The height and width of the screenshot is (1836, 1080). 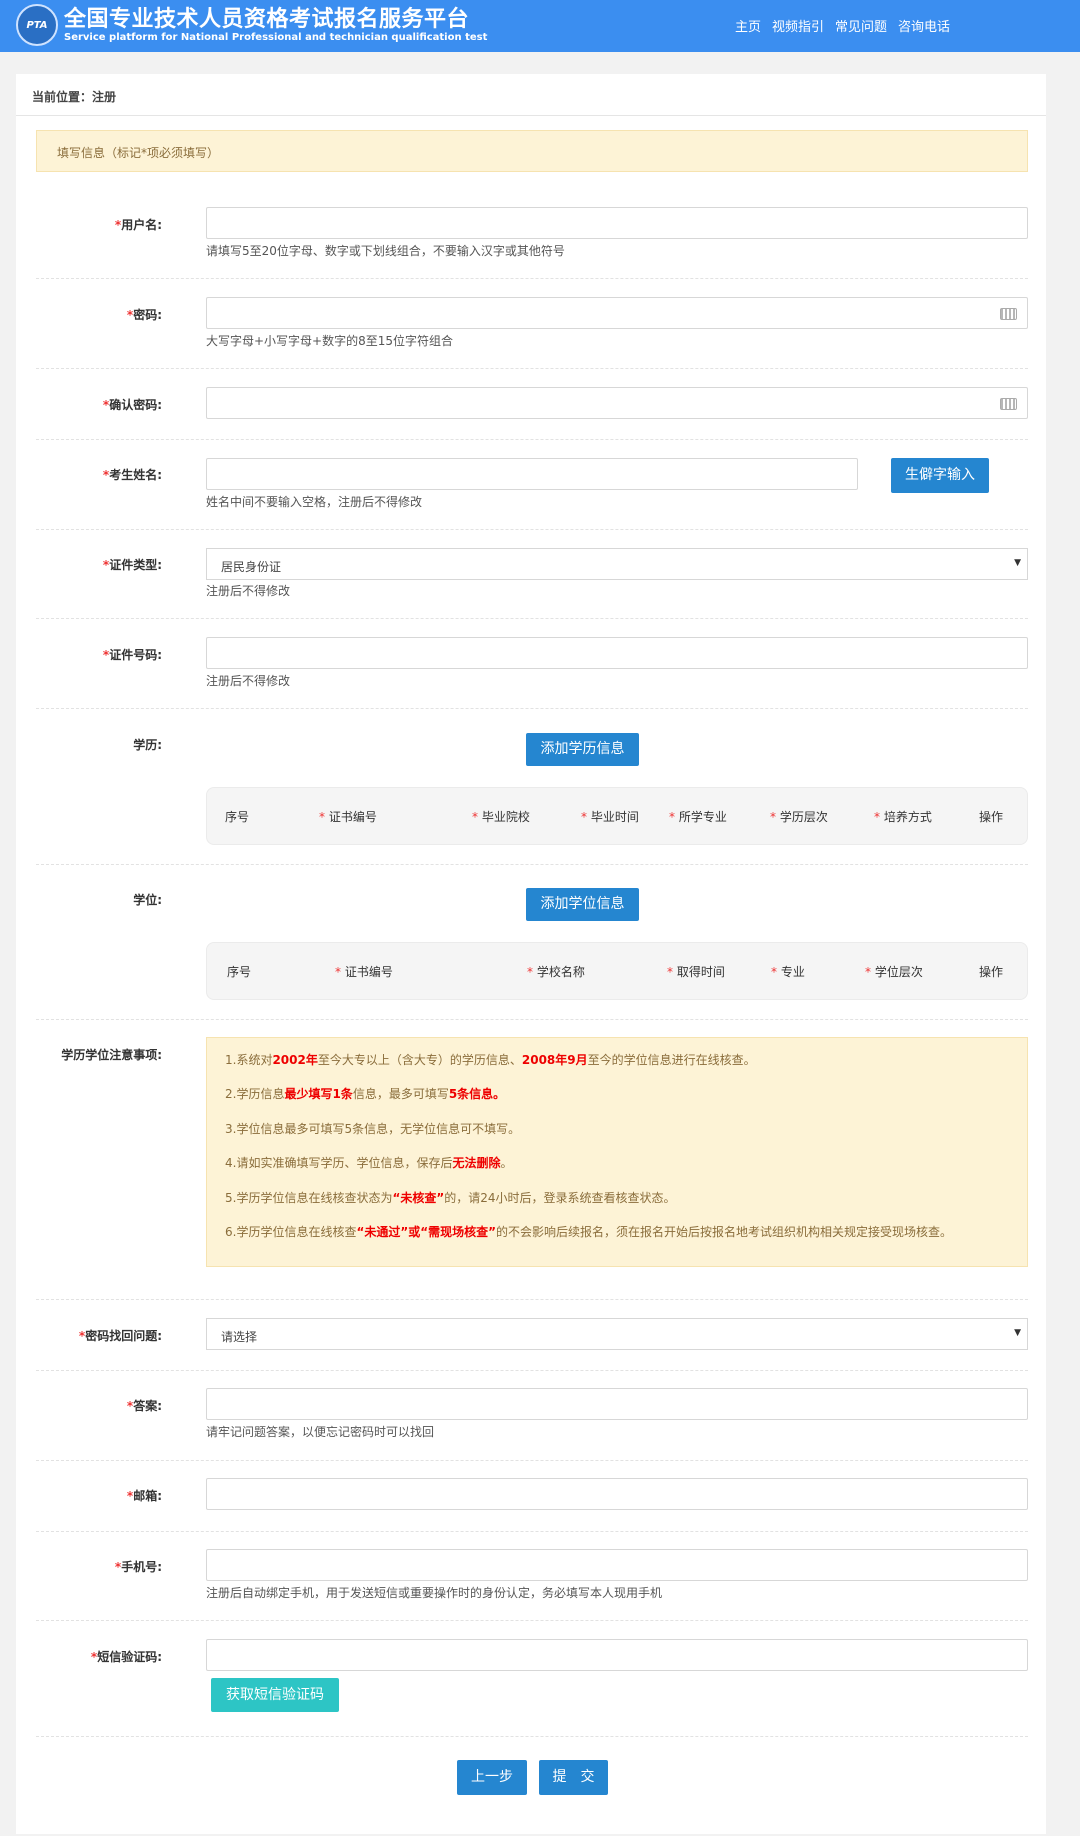 What do you see at coordinates (120, 1336) in the screenshot?
I see `security-question-label: *密码找回问题:` at bounding box center [120, 1336].